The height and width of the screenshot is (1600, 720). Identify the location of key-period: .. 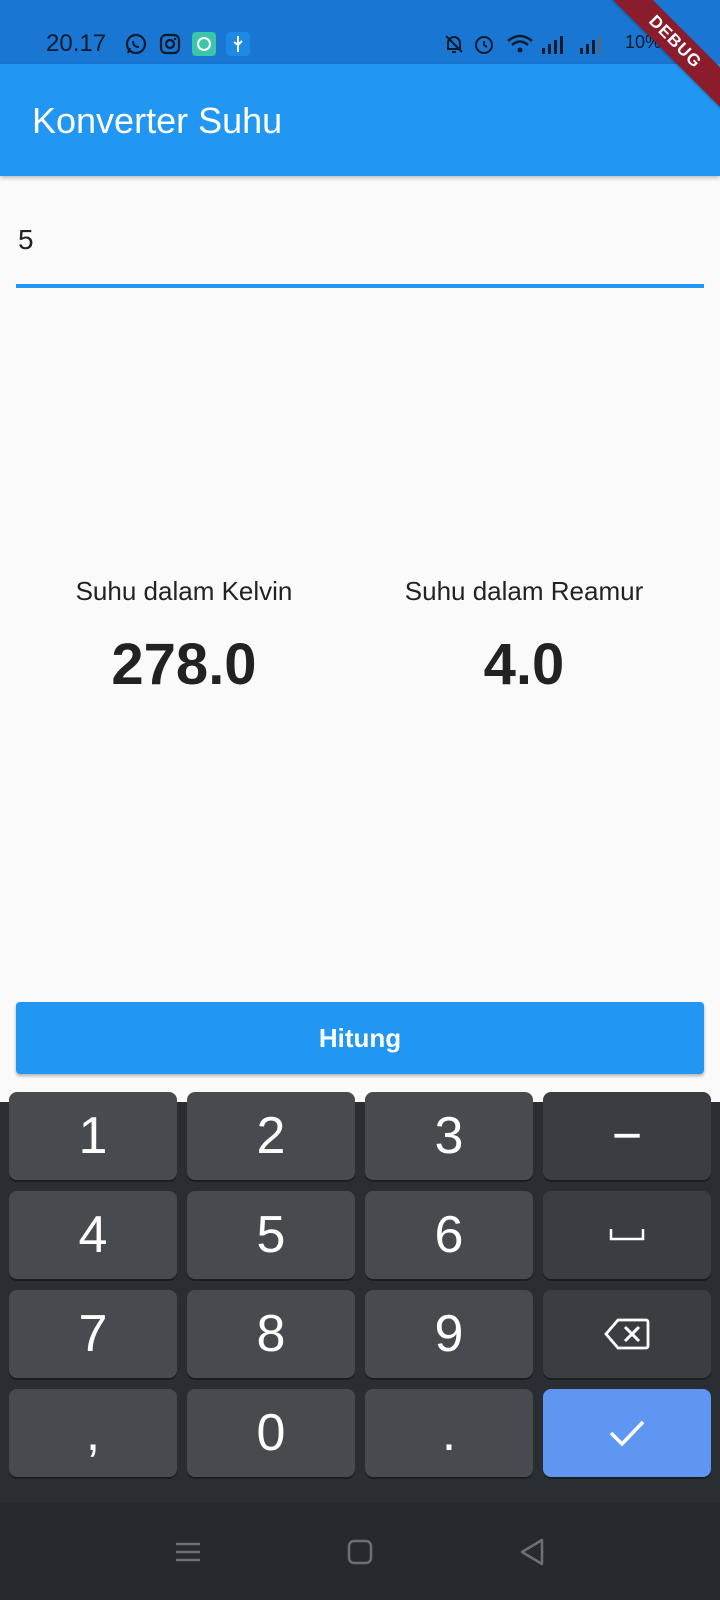
(449, 1433).